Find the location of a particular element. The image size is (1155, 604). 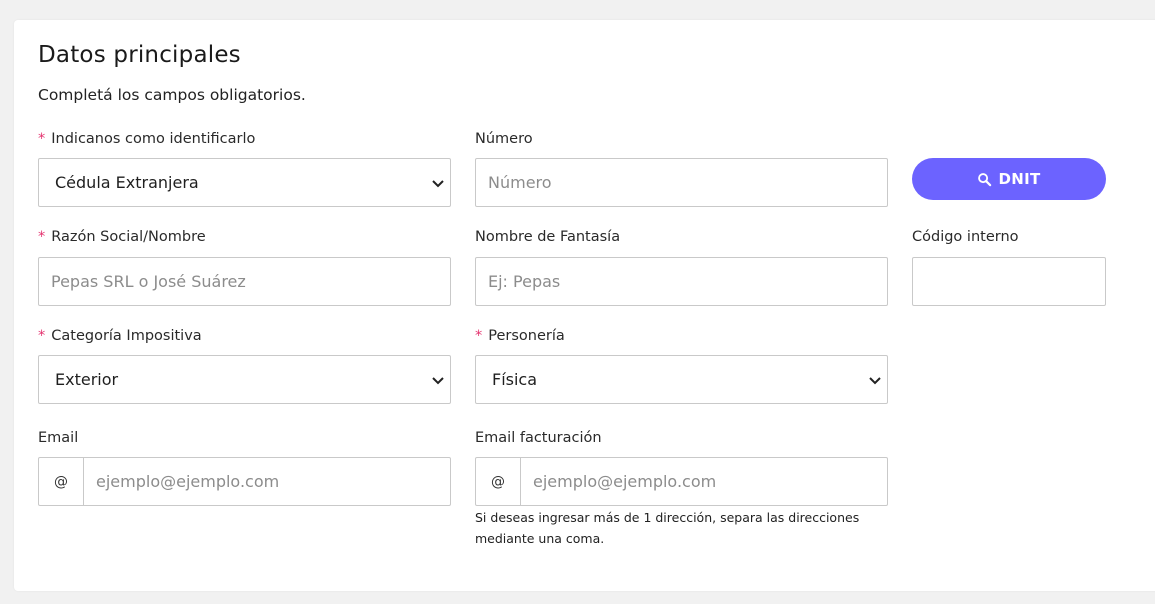

codigo-interno-input is located at coordinates (1009, 281).